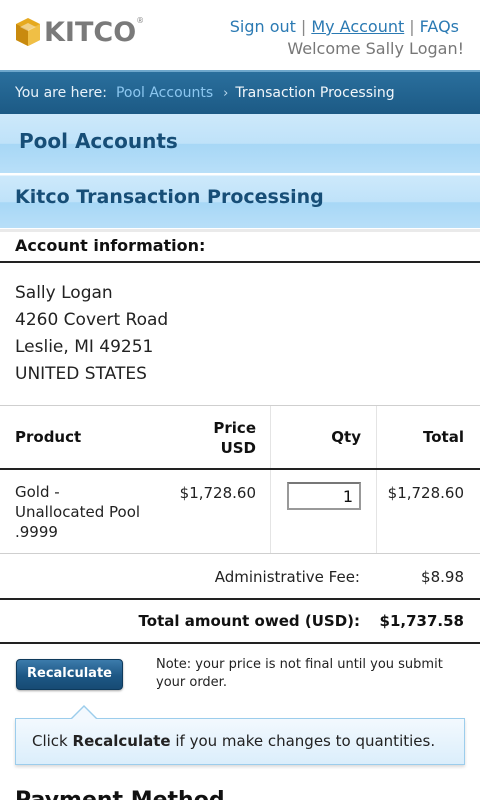 Image resolution: width=480 pixels, height=800 pixels. Describe the element at coordinates (48, 437) in the screenshot. I see `column-header-product: Product` at that location.